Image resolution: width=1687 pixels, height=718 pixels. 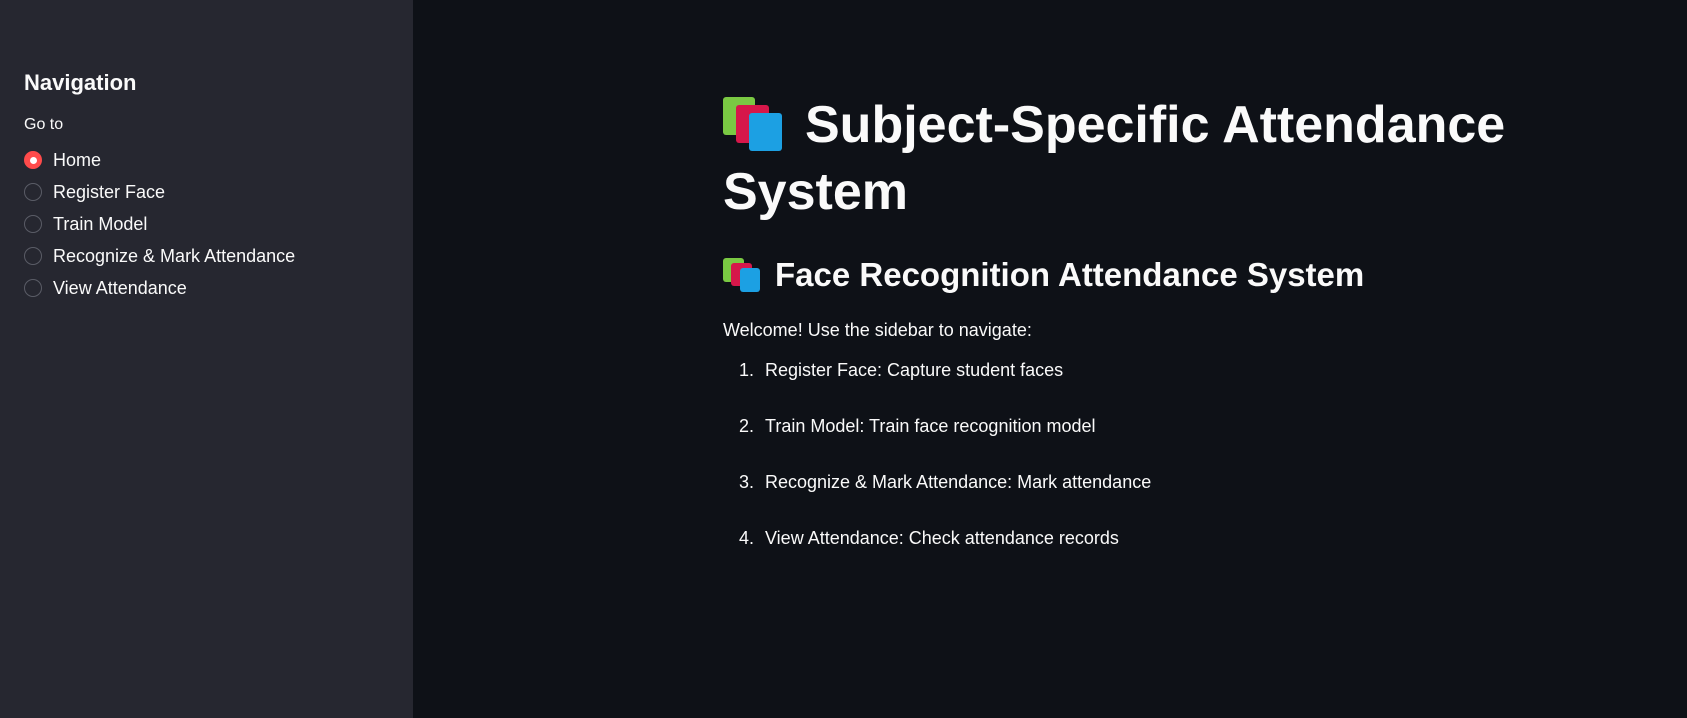 I want to click on radio-option-register-face: Register Face, so click(x=206, y=192).